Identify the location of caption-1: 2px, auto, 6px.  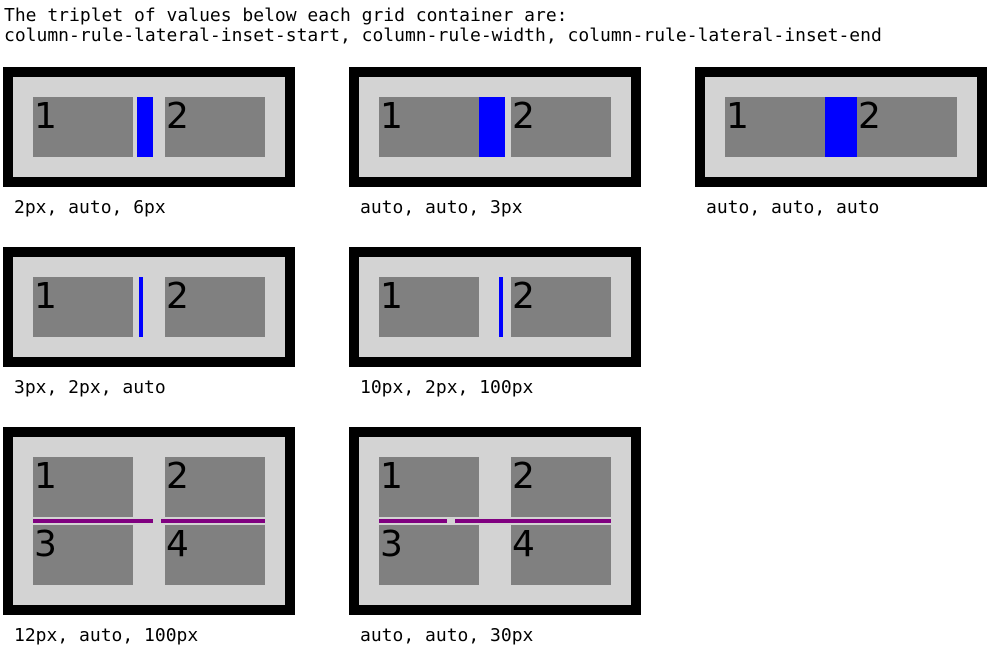
(90, 207).